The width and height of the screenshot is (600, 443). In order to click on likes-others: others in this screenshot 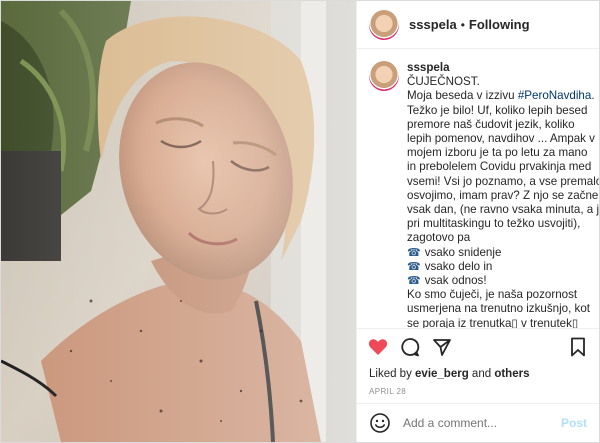, I will do `click(511, 374)`.